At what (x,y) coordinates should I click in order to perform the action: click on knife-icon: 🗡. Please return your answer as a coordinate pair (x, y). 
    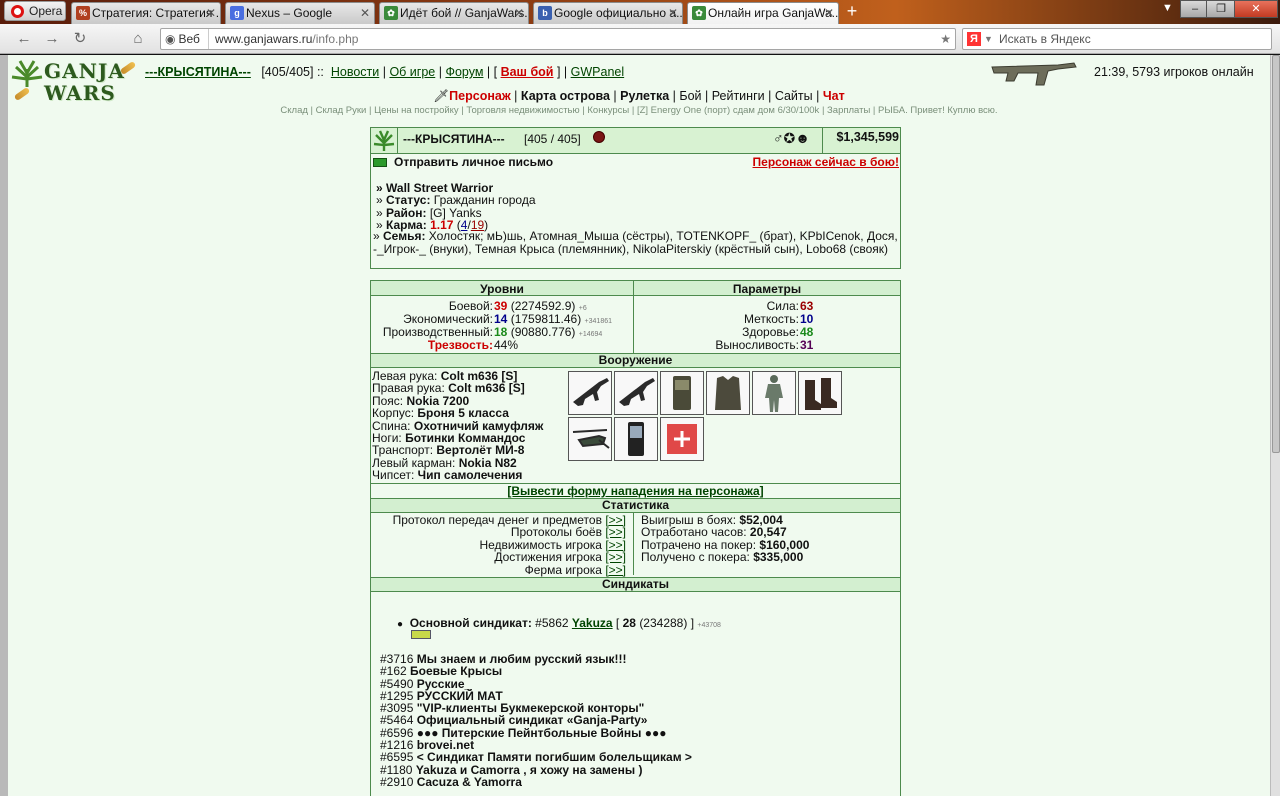
    Looking at the image, I should click on (441, 96).